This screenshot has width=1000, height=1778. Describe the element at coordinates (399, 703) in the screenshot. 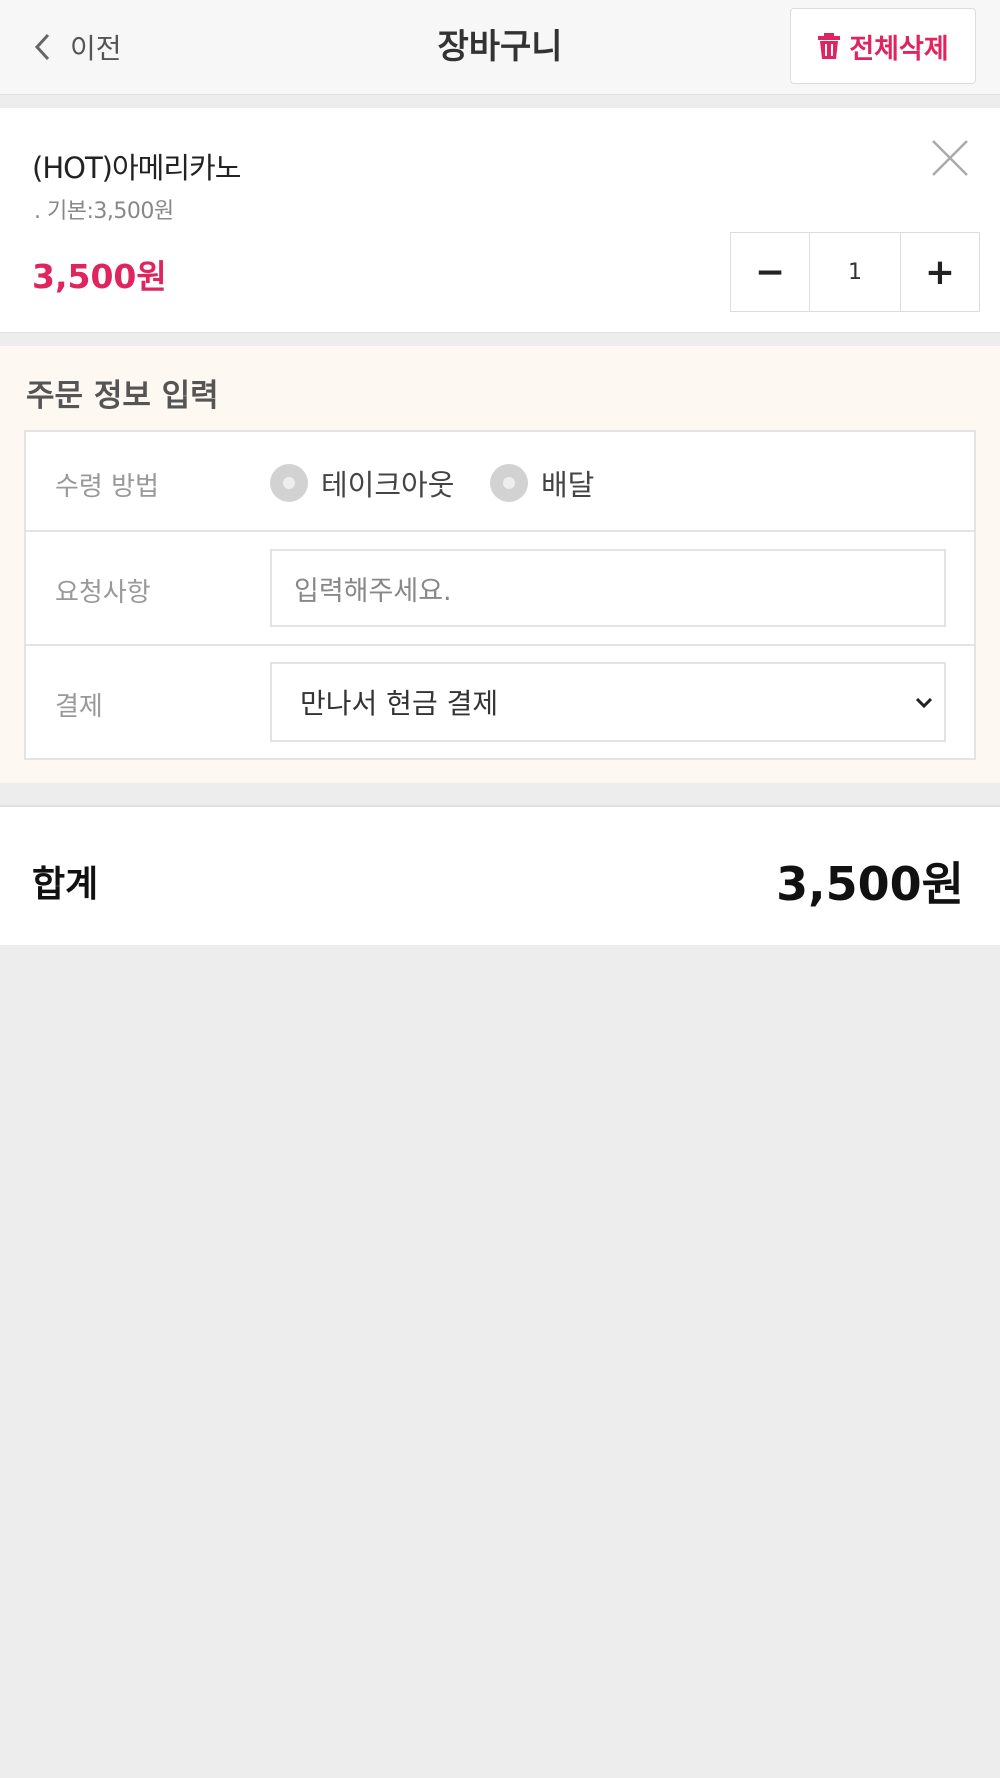

I see `payment-selected-value: 만나서 현금 결제` at that location.